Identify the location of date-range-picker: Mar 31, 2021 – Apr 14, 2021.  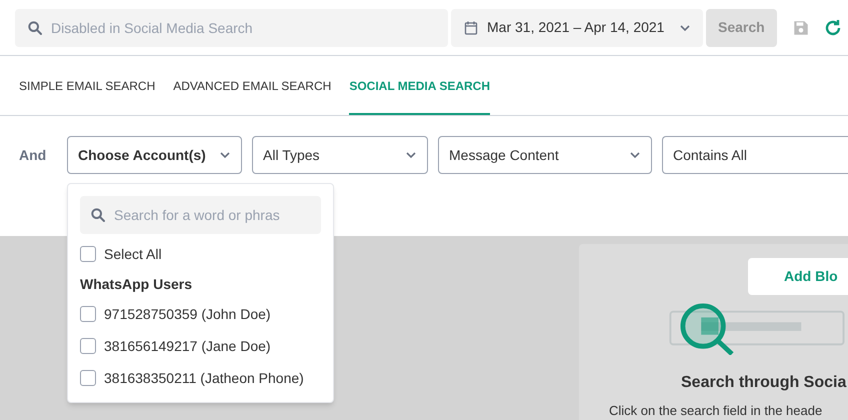
(577, 27).